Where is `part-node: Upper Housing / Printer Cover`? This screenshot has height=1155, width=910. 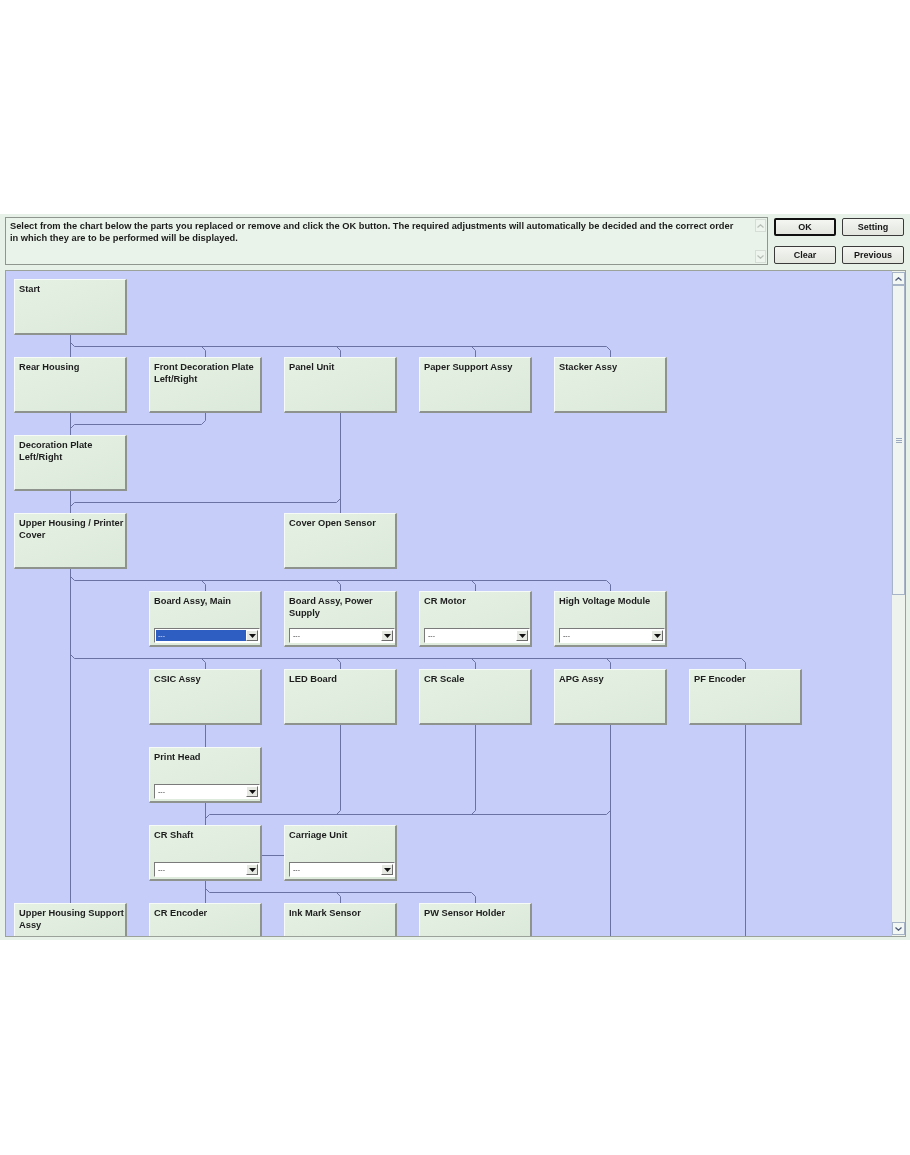
part-node: Upper Housing / Printer Cover is located at coordinates (70, 541).